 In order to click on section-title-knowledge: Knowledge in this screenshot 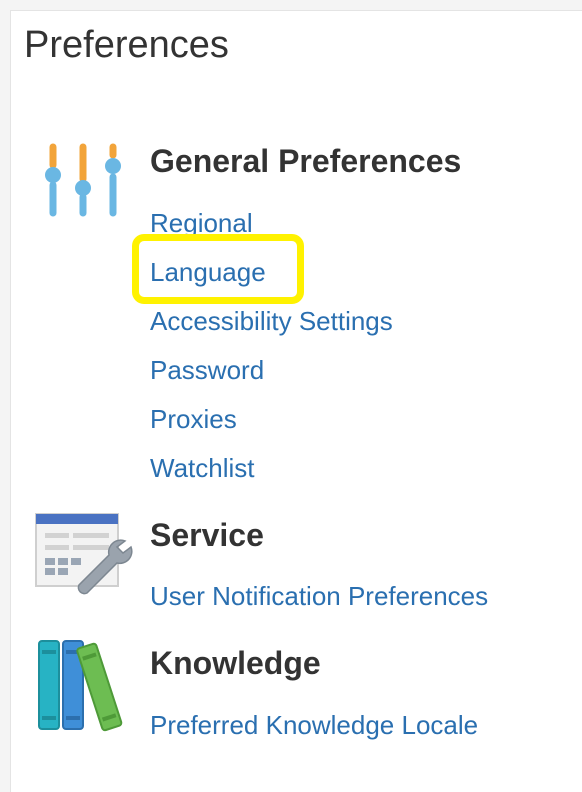, I will do `click(235, 663)`.